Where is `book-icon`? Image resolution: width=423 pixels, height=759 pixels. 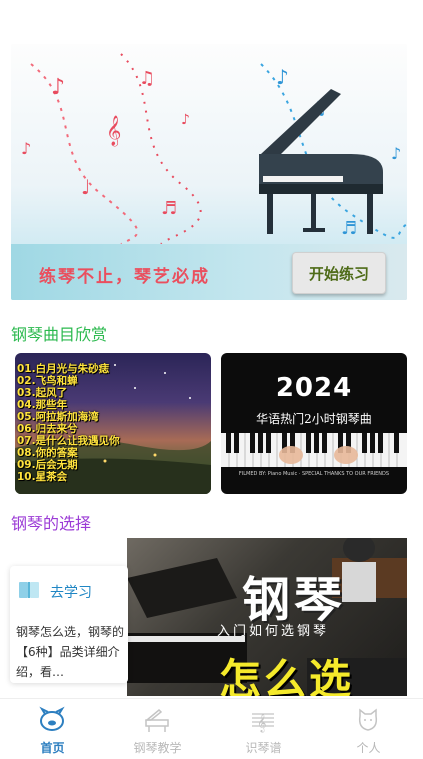 book-icon is located at coordinates (29, 590).